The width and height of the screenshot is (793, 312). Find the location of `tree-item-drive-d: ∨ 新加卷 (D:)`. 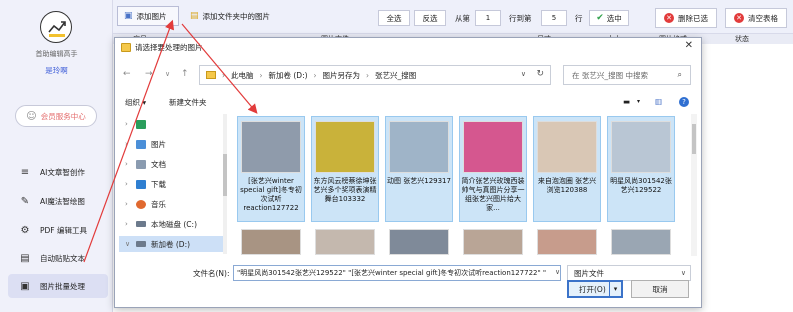

tree-item-drive-d: ∨ 新加卷 (D:) is located at coordinates (171, 244).